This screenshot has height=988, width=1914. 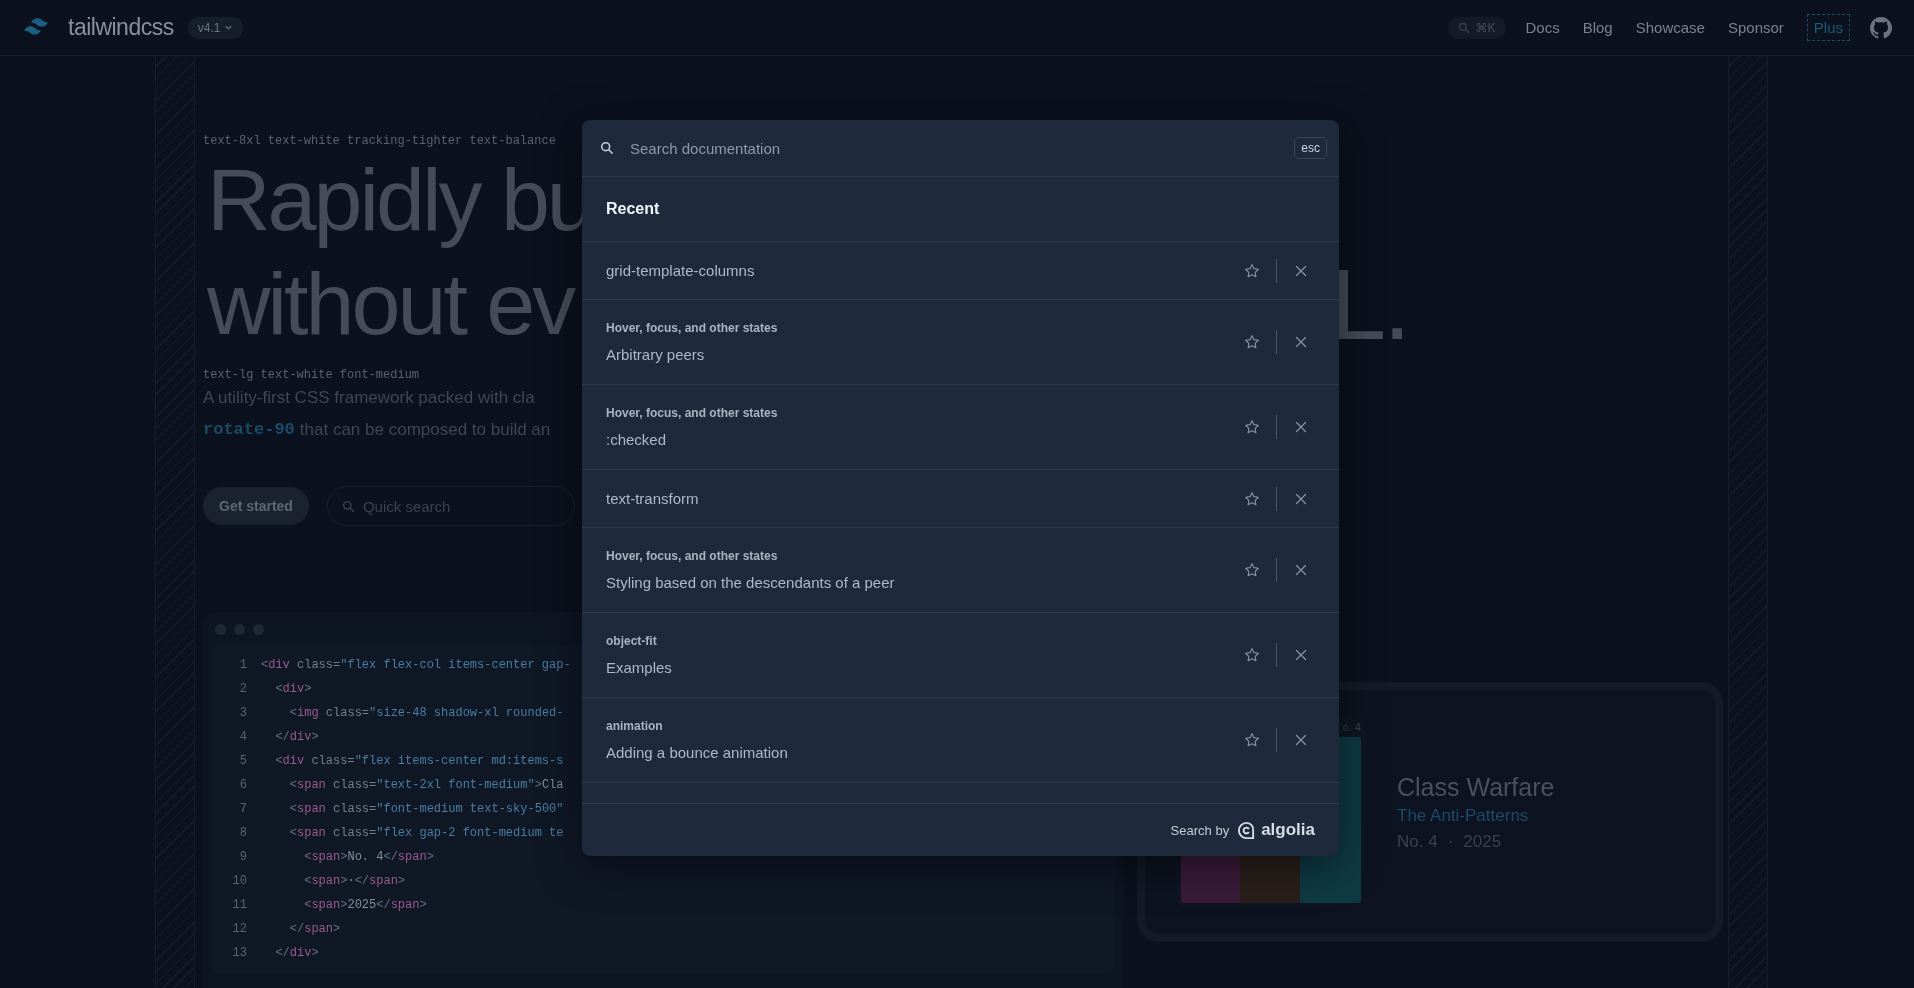 I want to click on code-line: </span>, so click(x=314, y=929).